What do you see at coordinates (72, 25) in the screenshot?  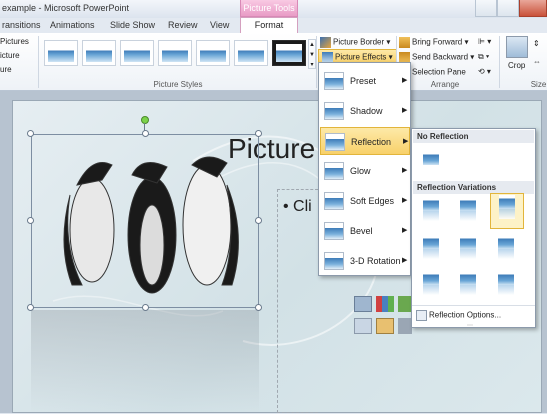 I see `tab-animations: Animations` at bounding box center [72, 25].